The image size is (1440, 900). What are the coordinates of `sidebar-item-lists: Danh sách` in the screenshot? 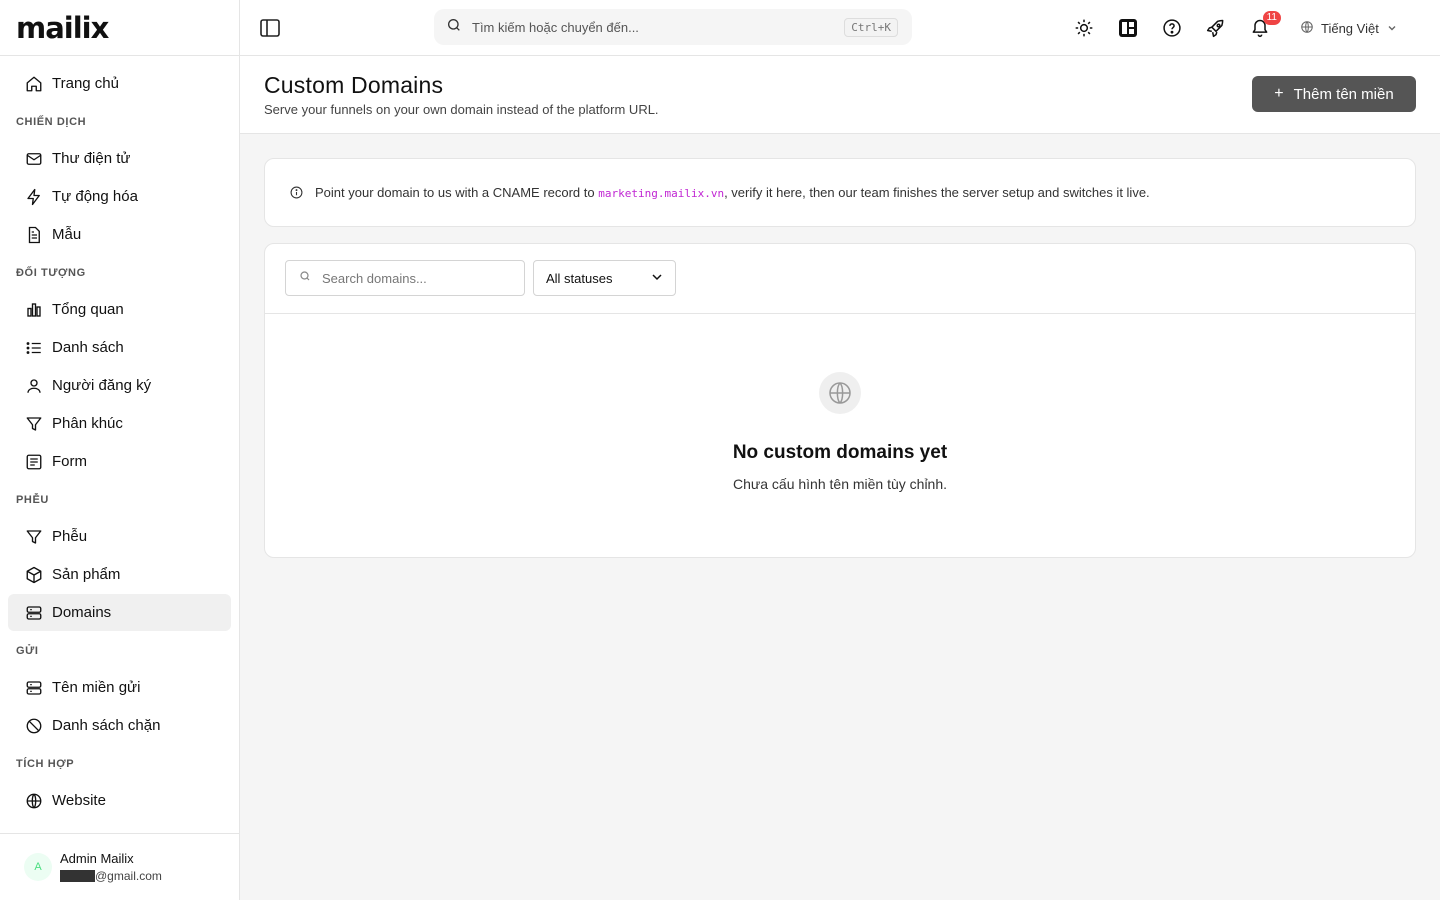 It's located at (119, 347).